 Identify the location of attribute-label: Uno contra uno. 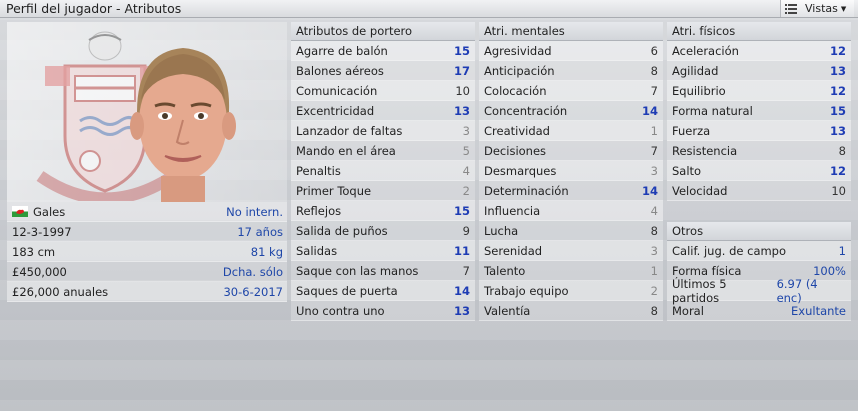
(340, 310).